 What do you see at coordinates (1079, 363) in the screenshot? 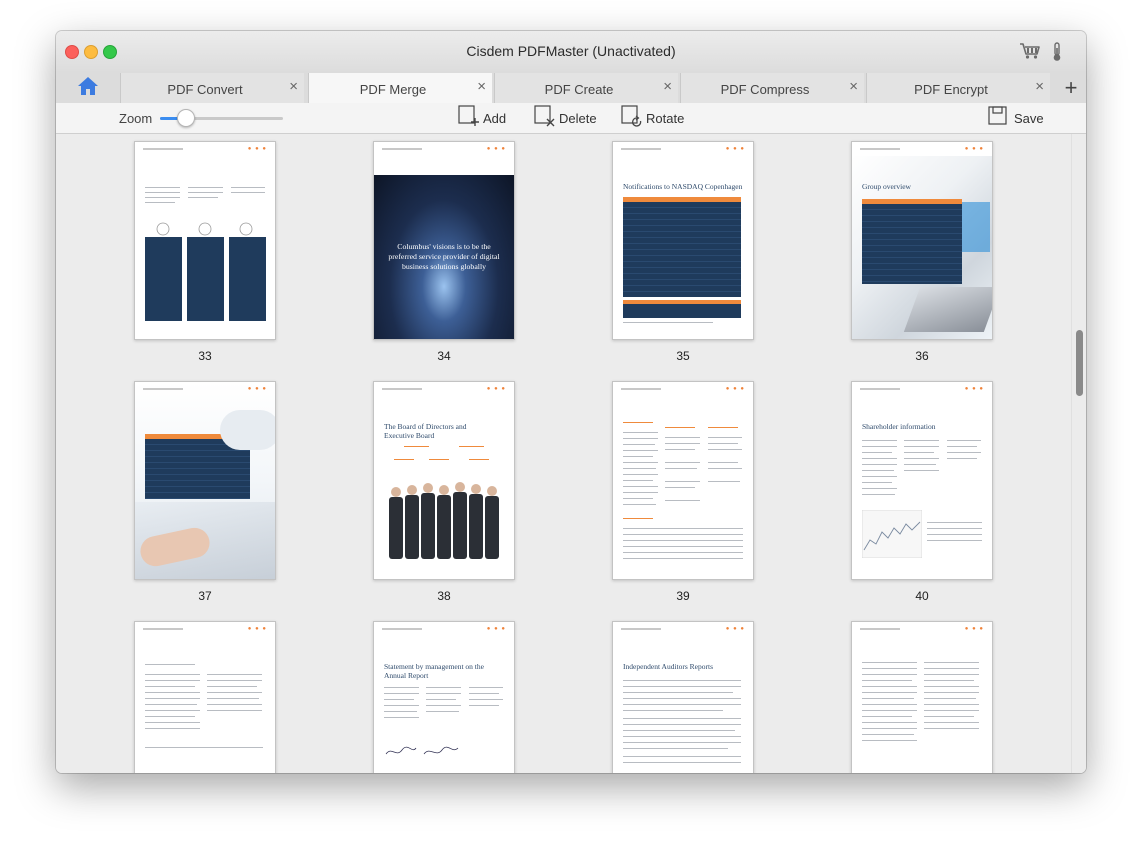
I see `scrollbar-thumb` at bounding box center [1079, 363].